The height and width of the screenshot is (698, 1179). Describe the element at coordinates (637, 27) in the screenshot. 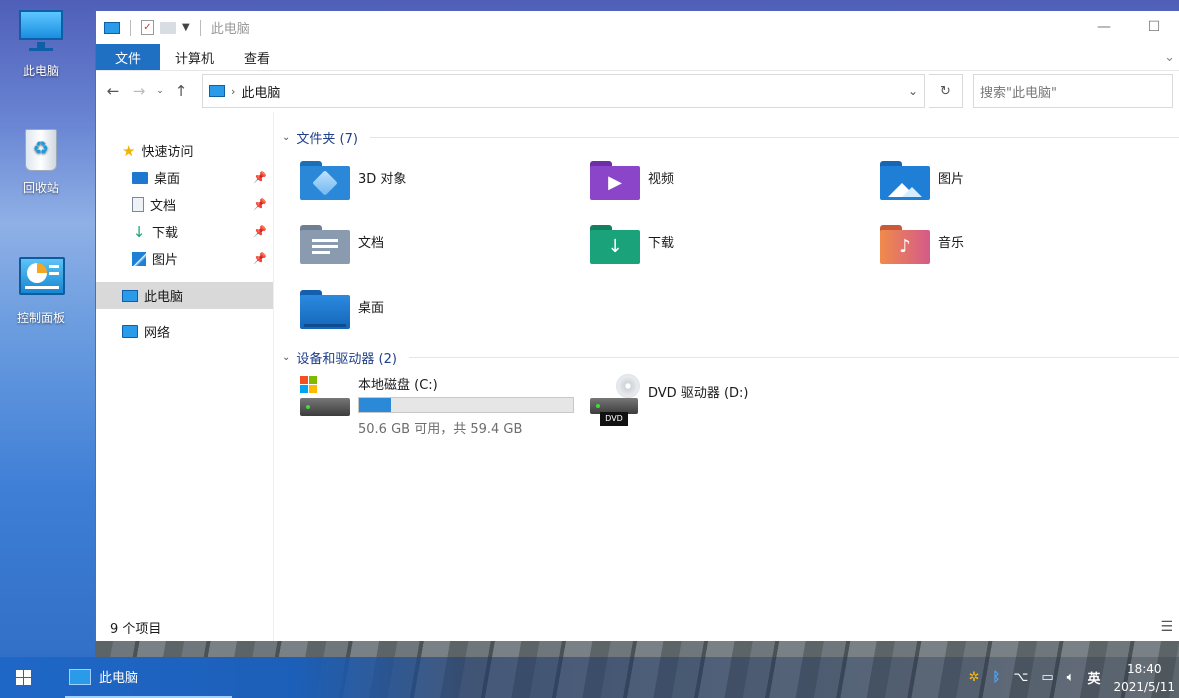

I see `title-bar: ✓ ▼ 此电脑 — ☐` at that location.